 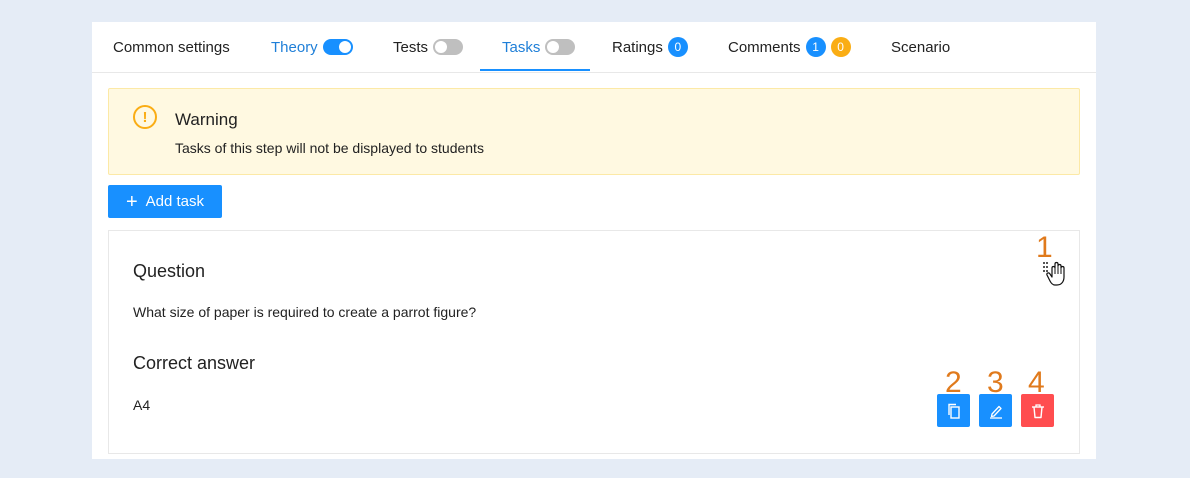 I want to click on tests-toggle, so click(x=448, y=47).